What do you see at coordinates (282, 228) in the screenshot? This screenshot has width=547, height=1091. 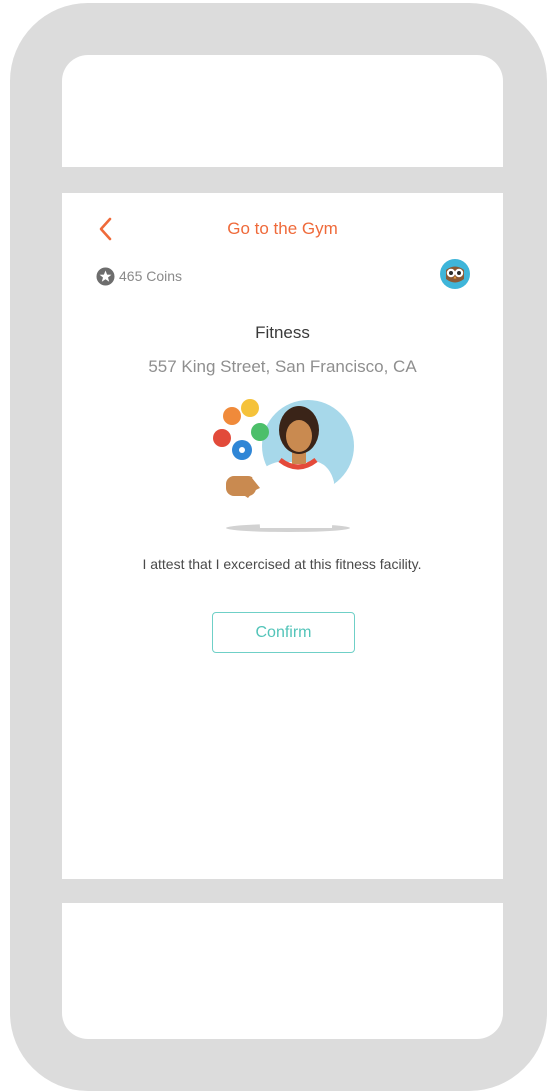 I see `page-title: Go to the Gym` at bounding box center [282, 228].